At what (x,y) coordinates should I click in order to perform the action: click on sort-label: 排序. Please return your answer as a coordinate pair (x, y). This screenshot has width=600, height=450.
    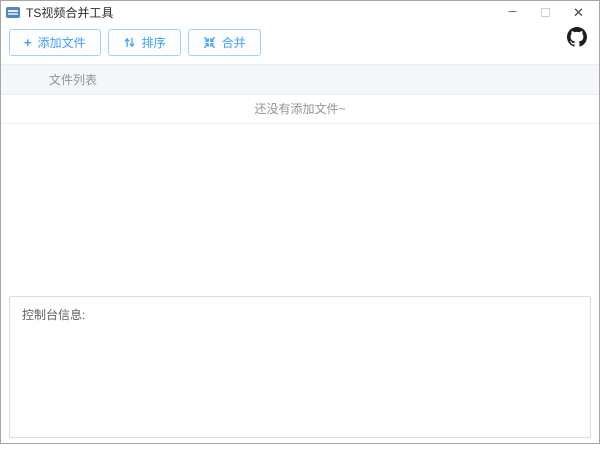
    Looking at the image, I should click on (153, 43).